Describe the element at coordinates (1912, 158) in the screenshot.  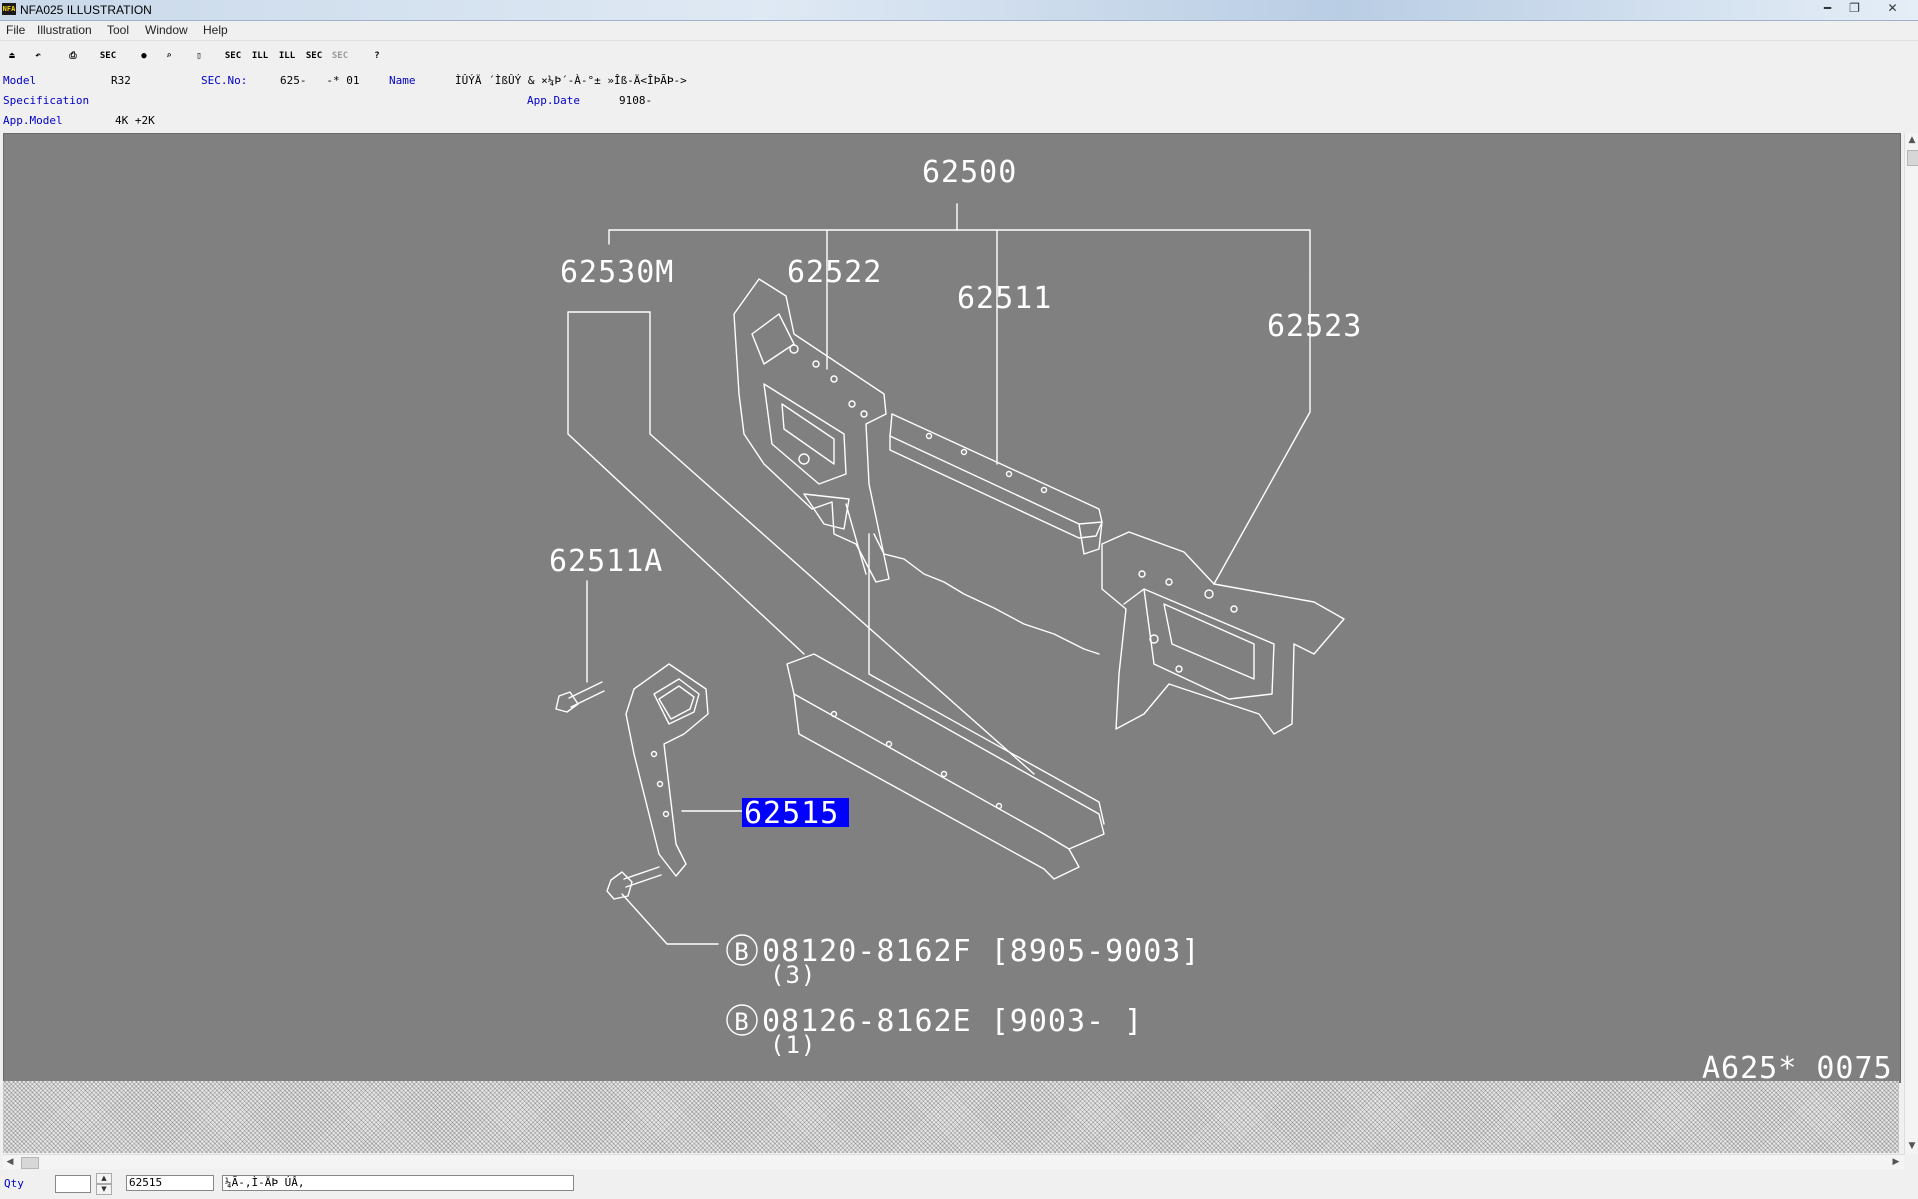
I see `vertical-scroll-thumb` at that location.